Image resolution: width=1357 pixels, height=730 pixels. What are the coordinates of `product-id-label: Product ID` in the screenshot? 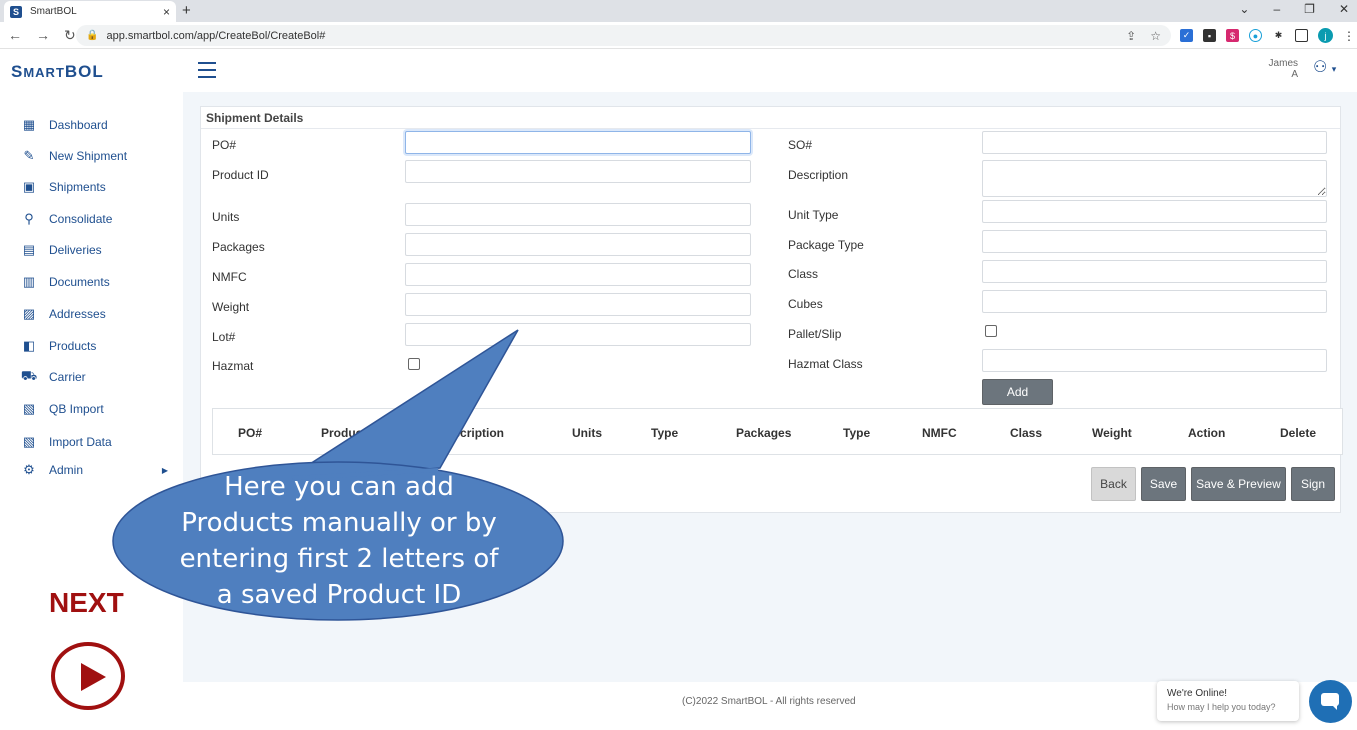 It's located at (240, 175).